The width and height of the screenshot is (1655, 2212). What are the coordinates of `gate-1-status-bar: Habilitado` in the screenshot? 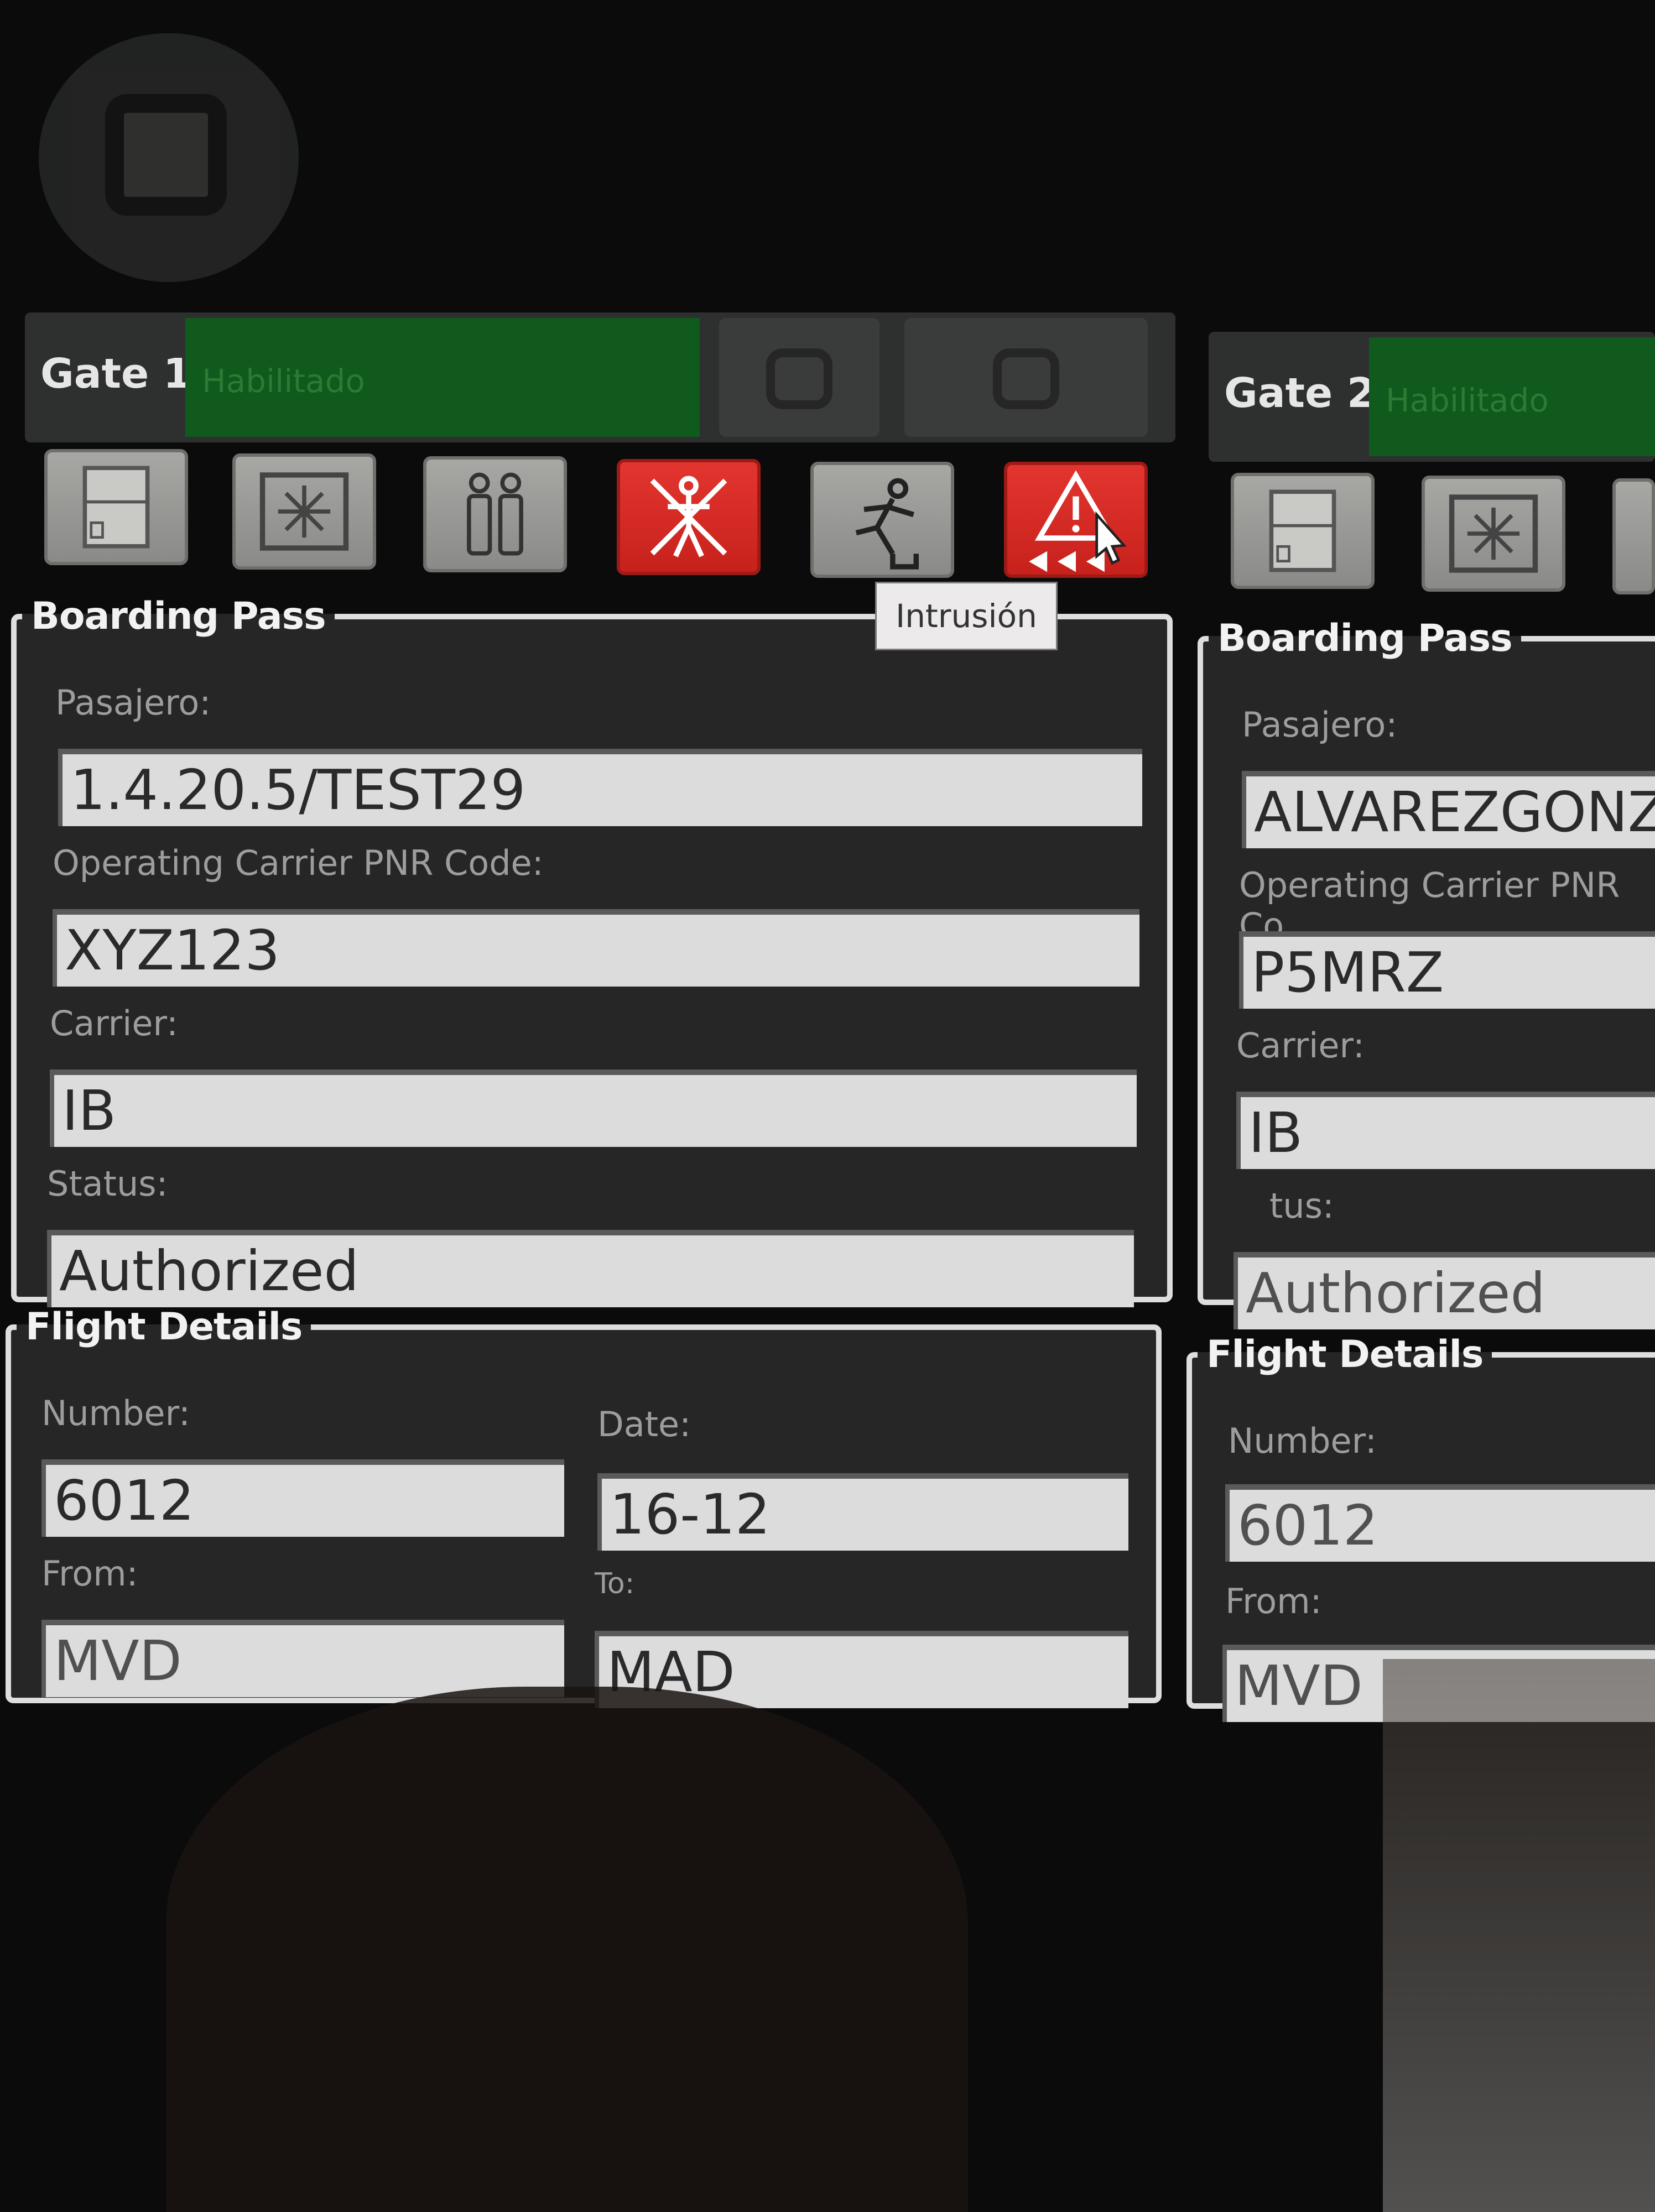 It's located at (442, 377).